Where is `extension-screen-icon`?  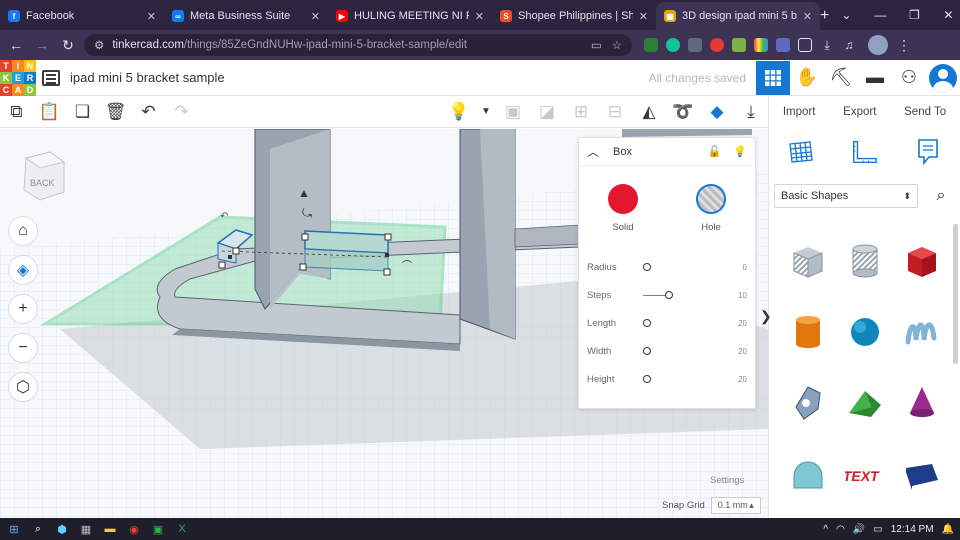 extension-screen-icon is located at coordinates (695, 45).